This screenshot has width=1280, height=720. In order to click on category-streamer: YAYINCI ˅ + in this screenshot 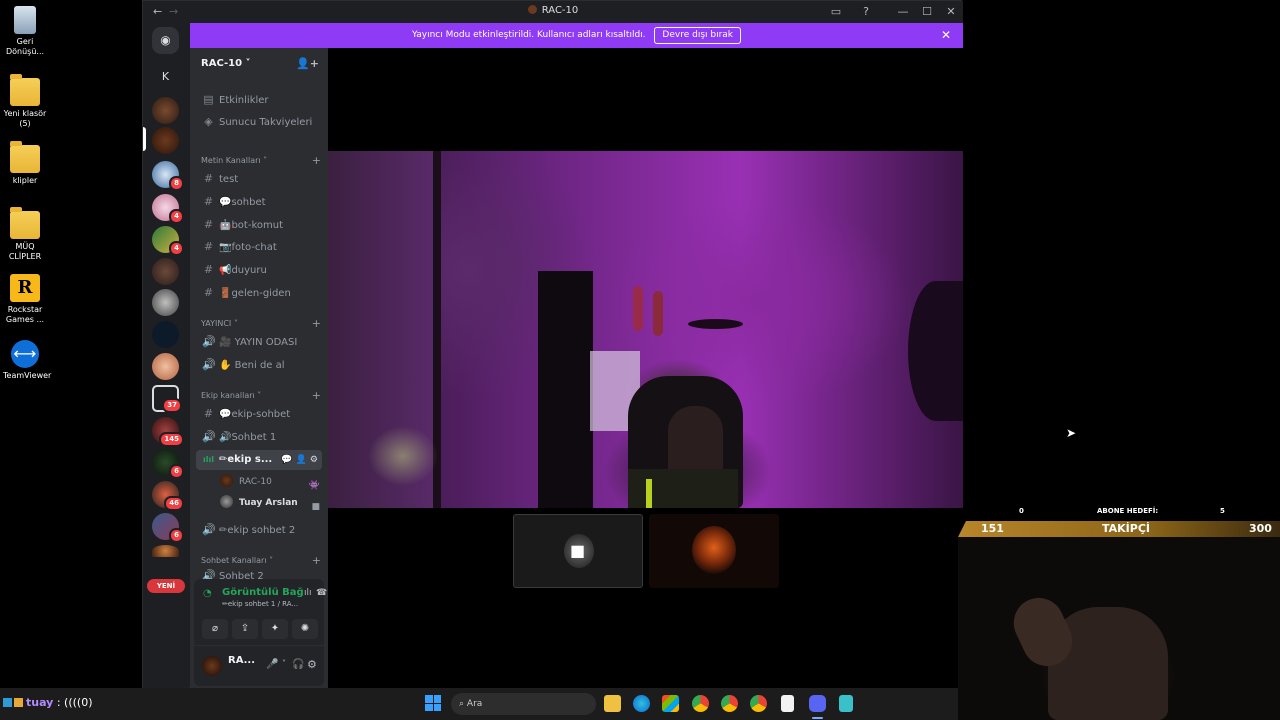, I will do `click(261, 324)`.